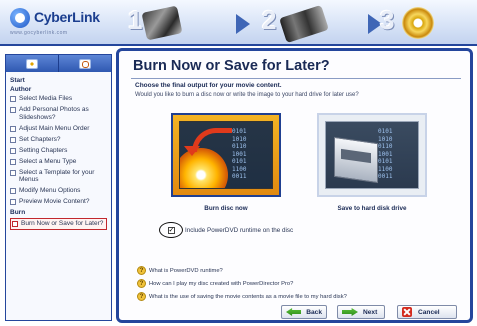  I want to click on step-2-indicator: 2, so click(312, 24).